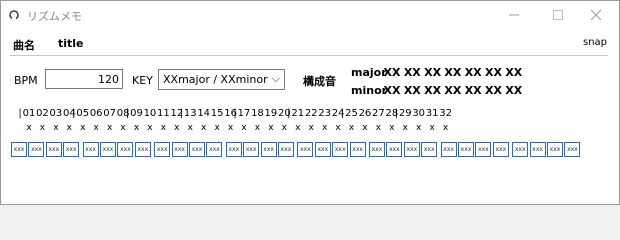 The image size is (620, 240). Describe the element at coordinates (71, 43) in the screenshot. I see `song-title: title` at that location.